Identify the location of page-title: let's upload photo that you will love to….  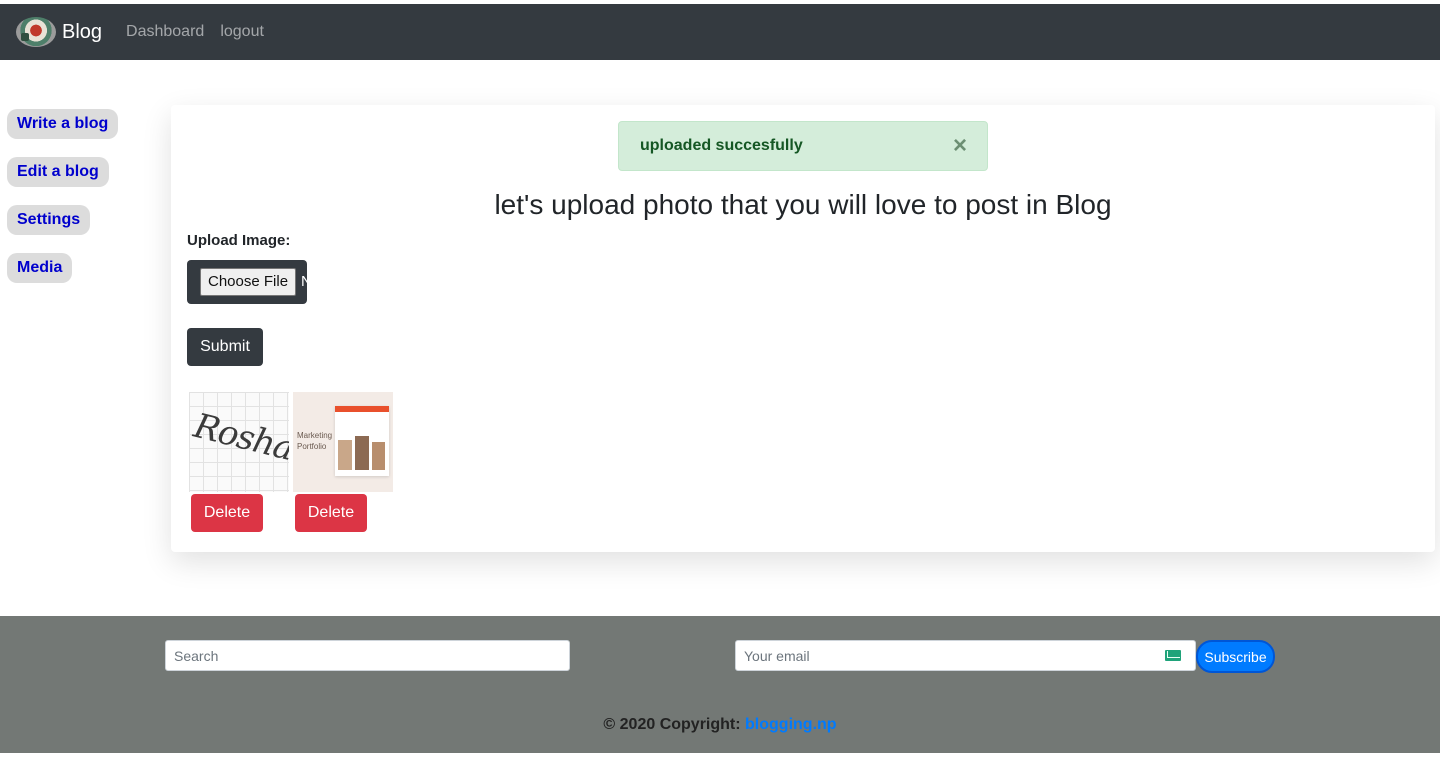
(803, 204).